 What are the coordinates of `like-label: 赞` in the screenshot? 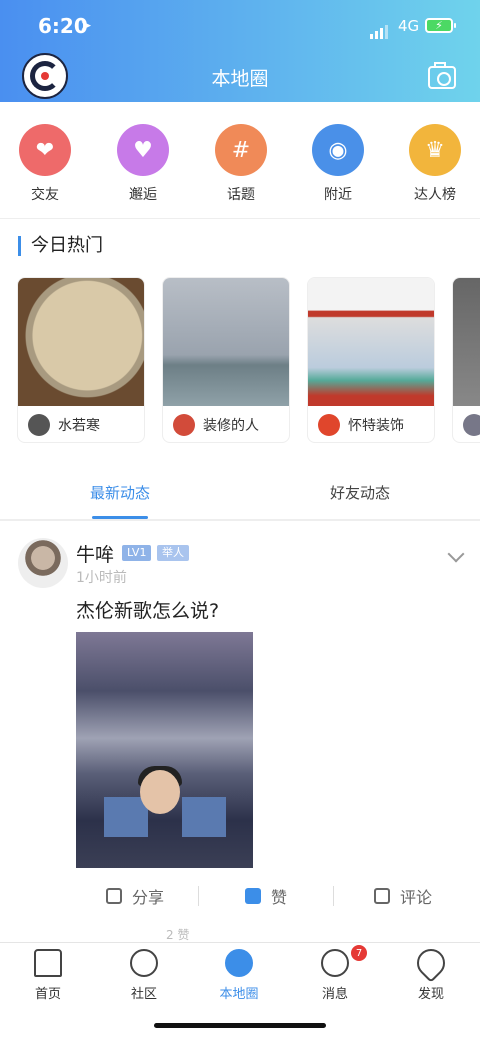 It's located at (279, 897).